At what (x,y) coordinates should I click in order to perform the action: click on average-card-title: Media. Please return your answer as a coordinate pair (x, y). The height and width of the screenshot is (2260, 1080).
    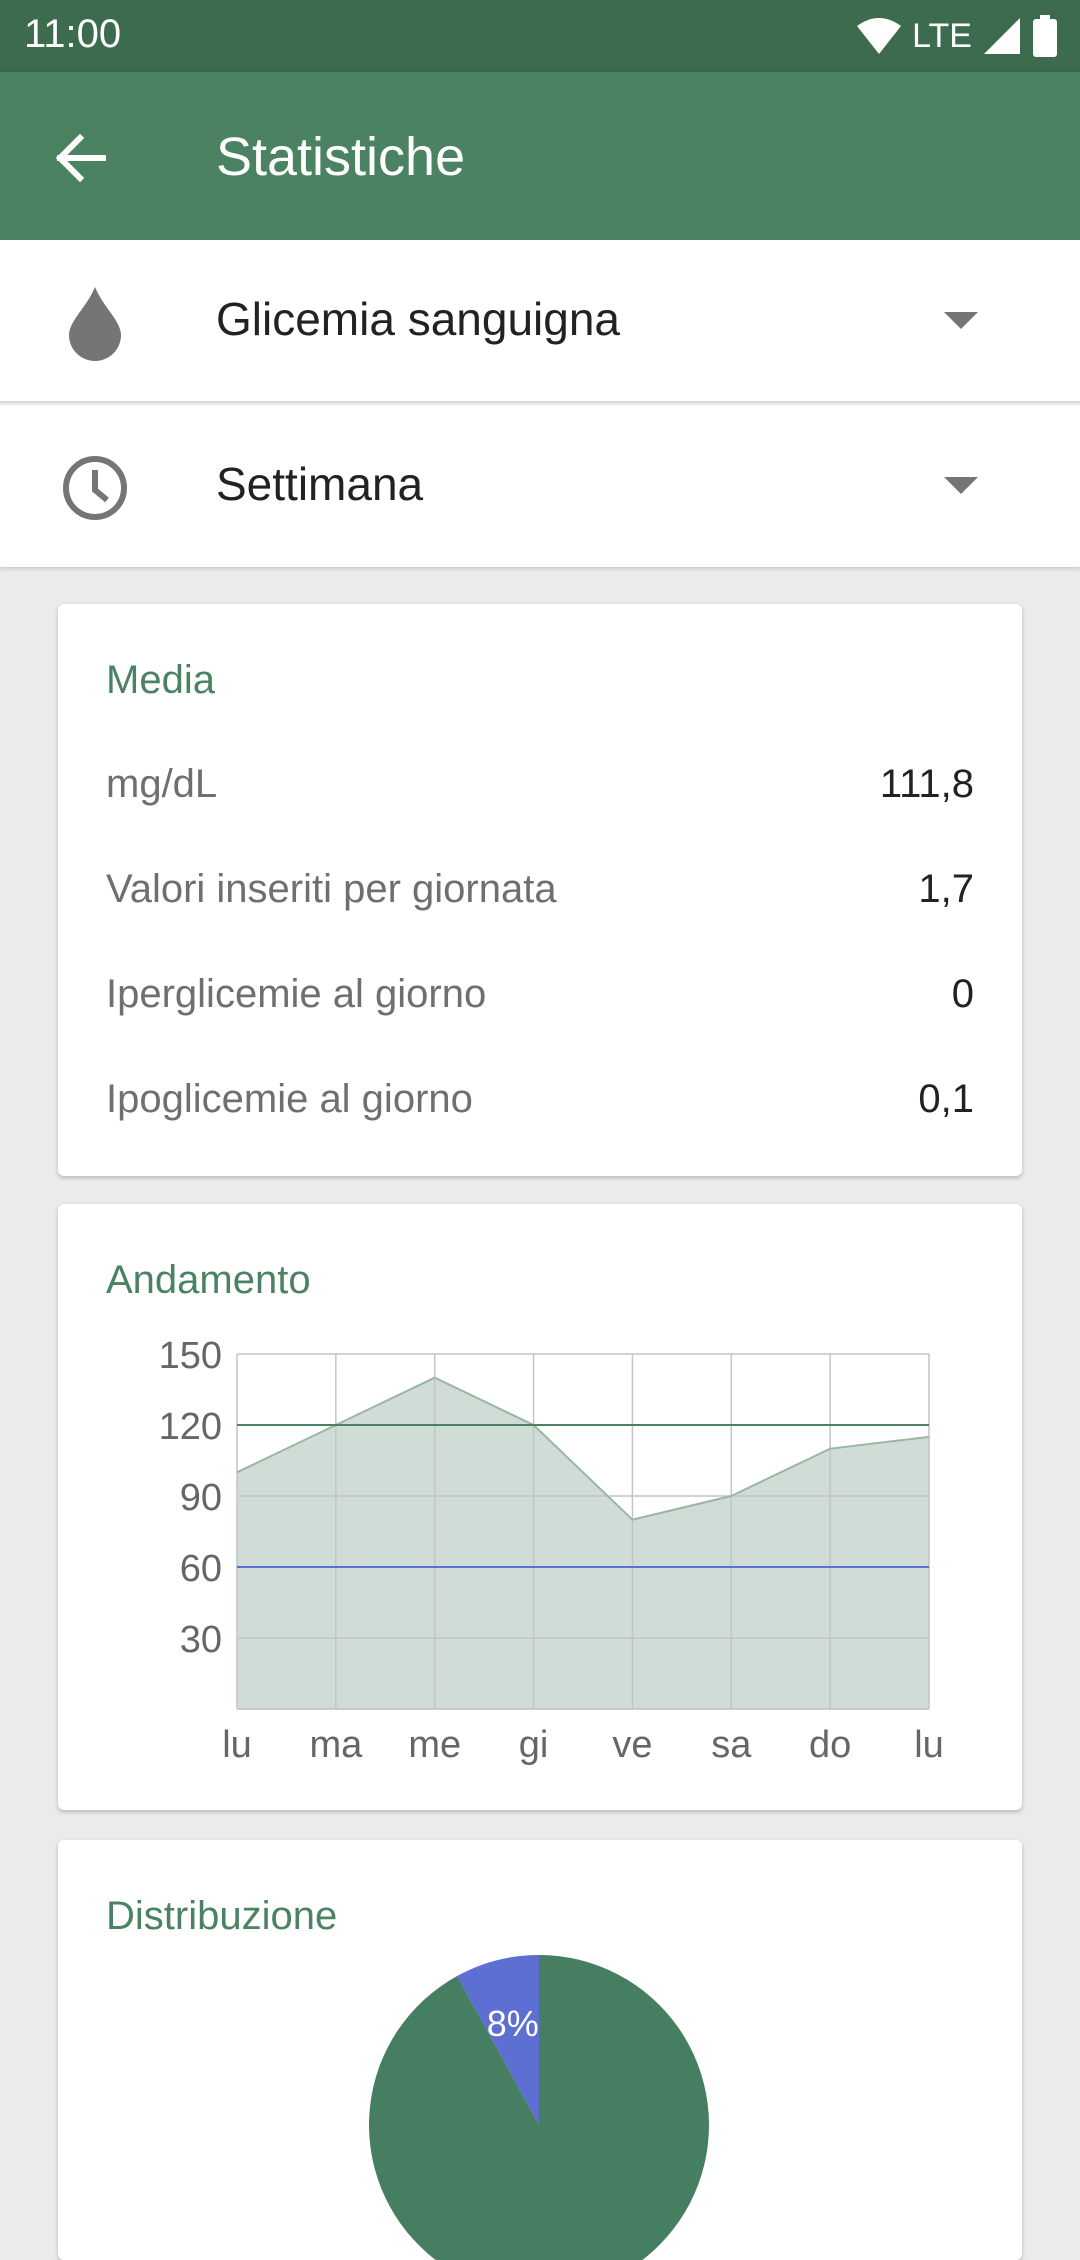
    Looking at the image, I should click on (160, 680).